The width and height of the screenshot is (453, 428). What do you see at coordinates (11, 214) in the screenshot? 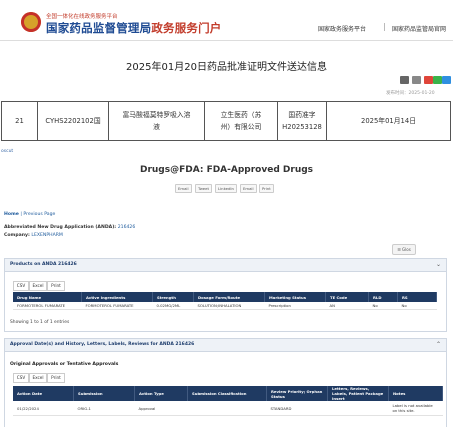
I see `home-link: Home` at bounding box center [11, 214].